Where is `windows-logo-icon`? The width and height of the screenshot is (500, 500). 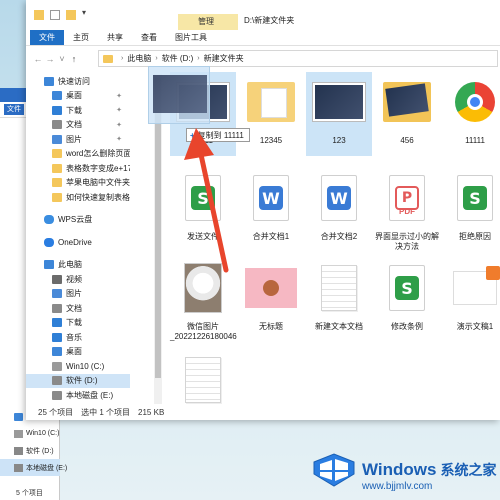
windows-logo-icon is located at coordinates (334, 470).